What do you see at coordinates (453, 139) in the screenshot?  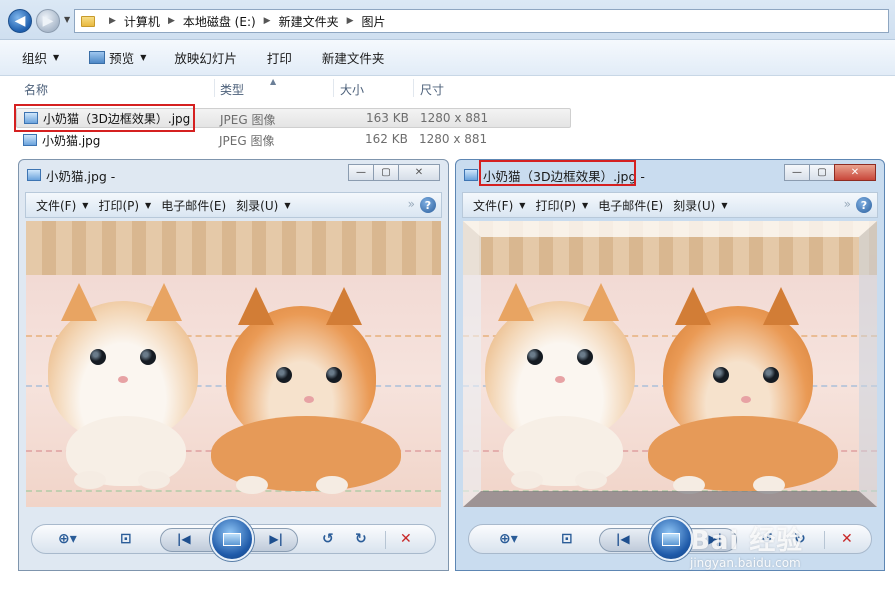 I see `file-dimensions: 1280 x 881` at bounding box center [453, 139].